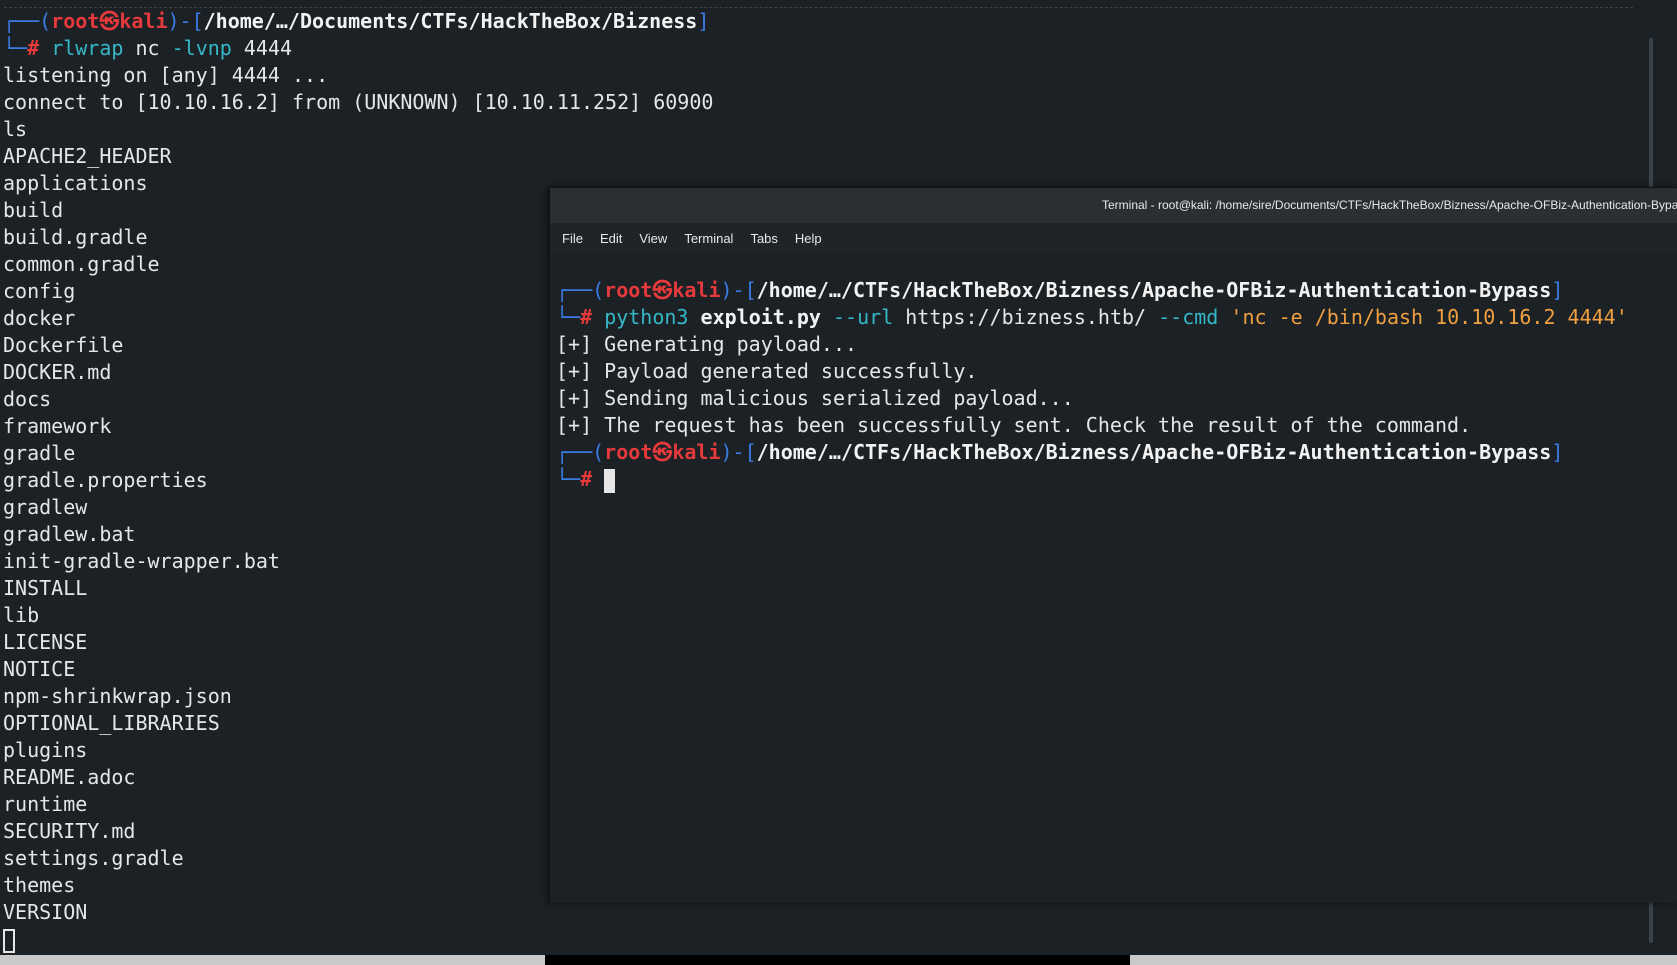 Image resolution: width=1677 pixels, height=965 pixels. Describe the element at coordinates (760, 317) in the screenshot. I see `command-script: exploit.py` at that location.